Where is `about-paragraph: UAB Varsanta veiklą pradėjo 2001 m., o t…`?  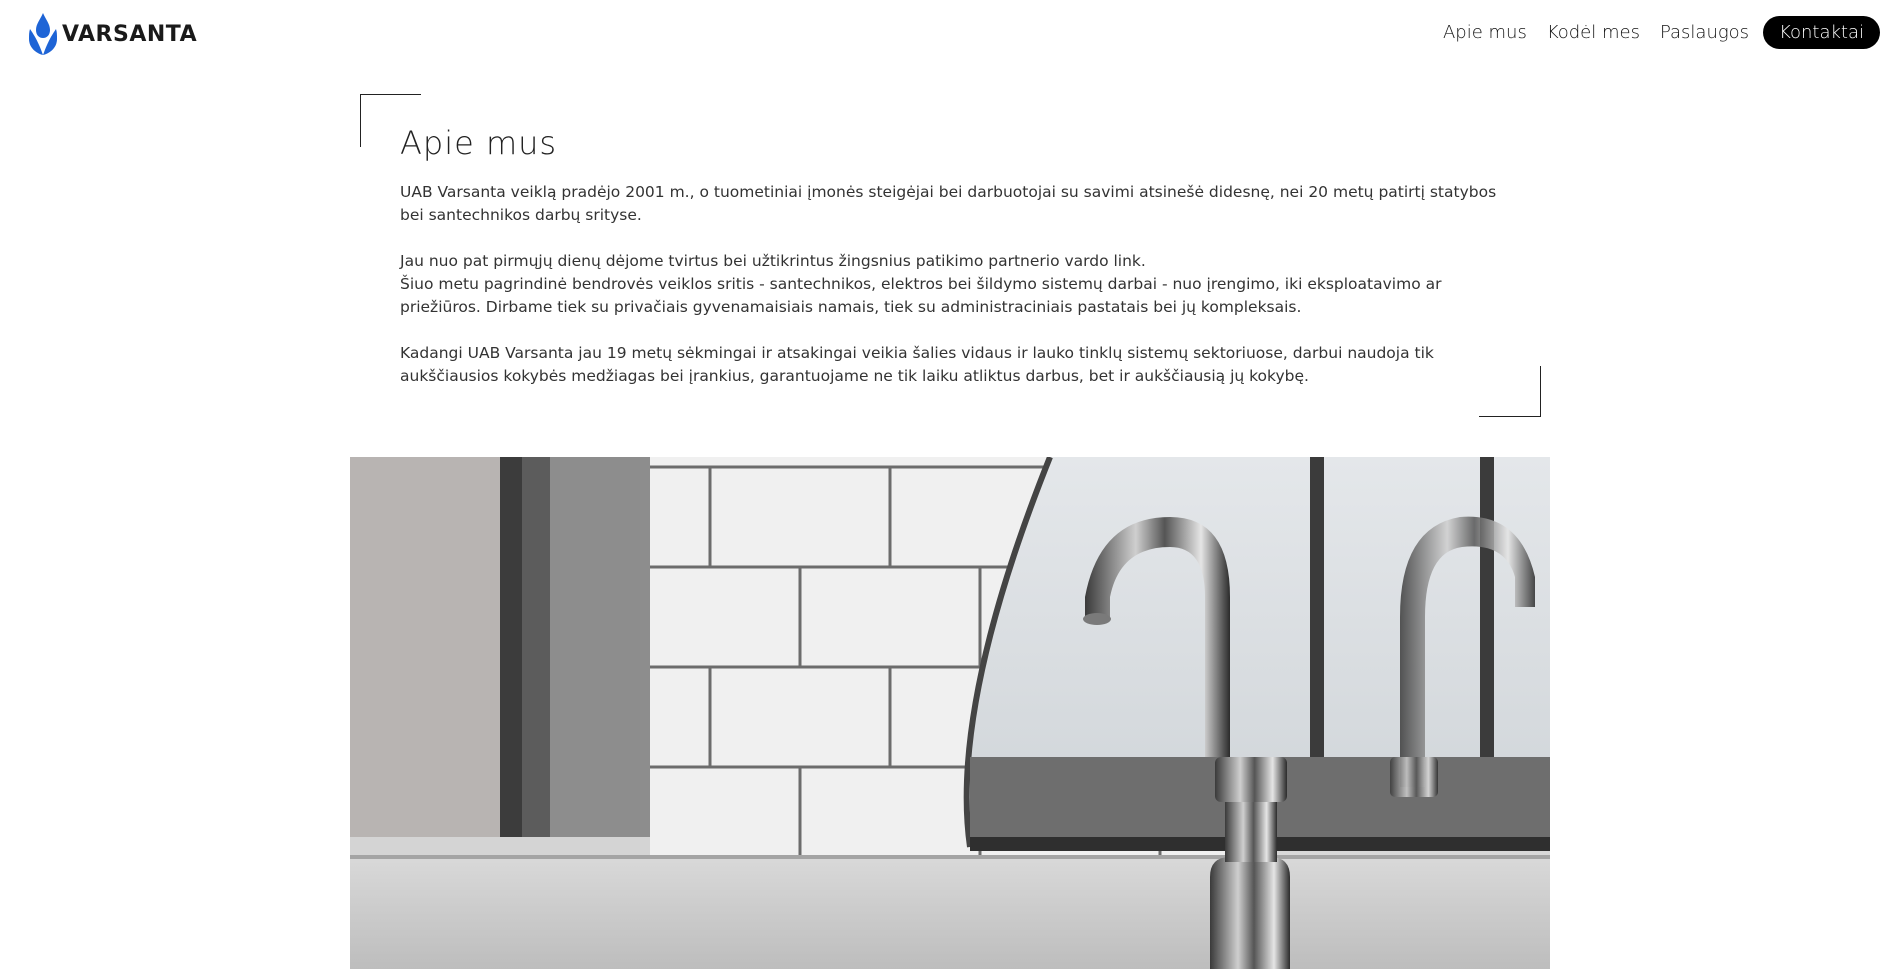 about-paragraph: UAB Varsanta veiklą pradėjo 2001 m., o t… is located at coordinates (948, 203).